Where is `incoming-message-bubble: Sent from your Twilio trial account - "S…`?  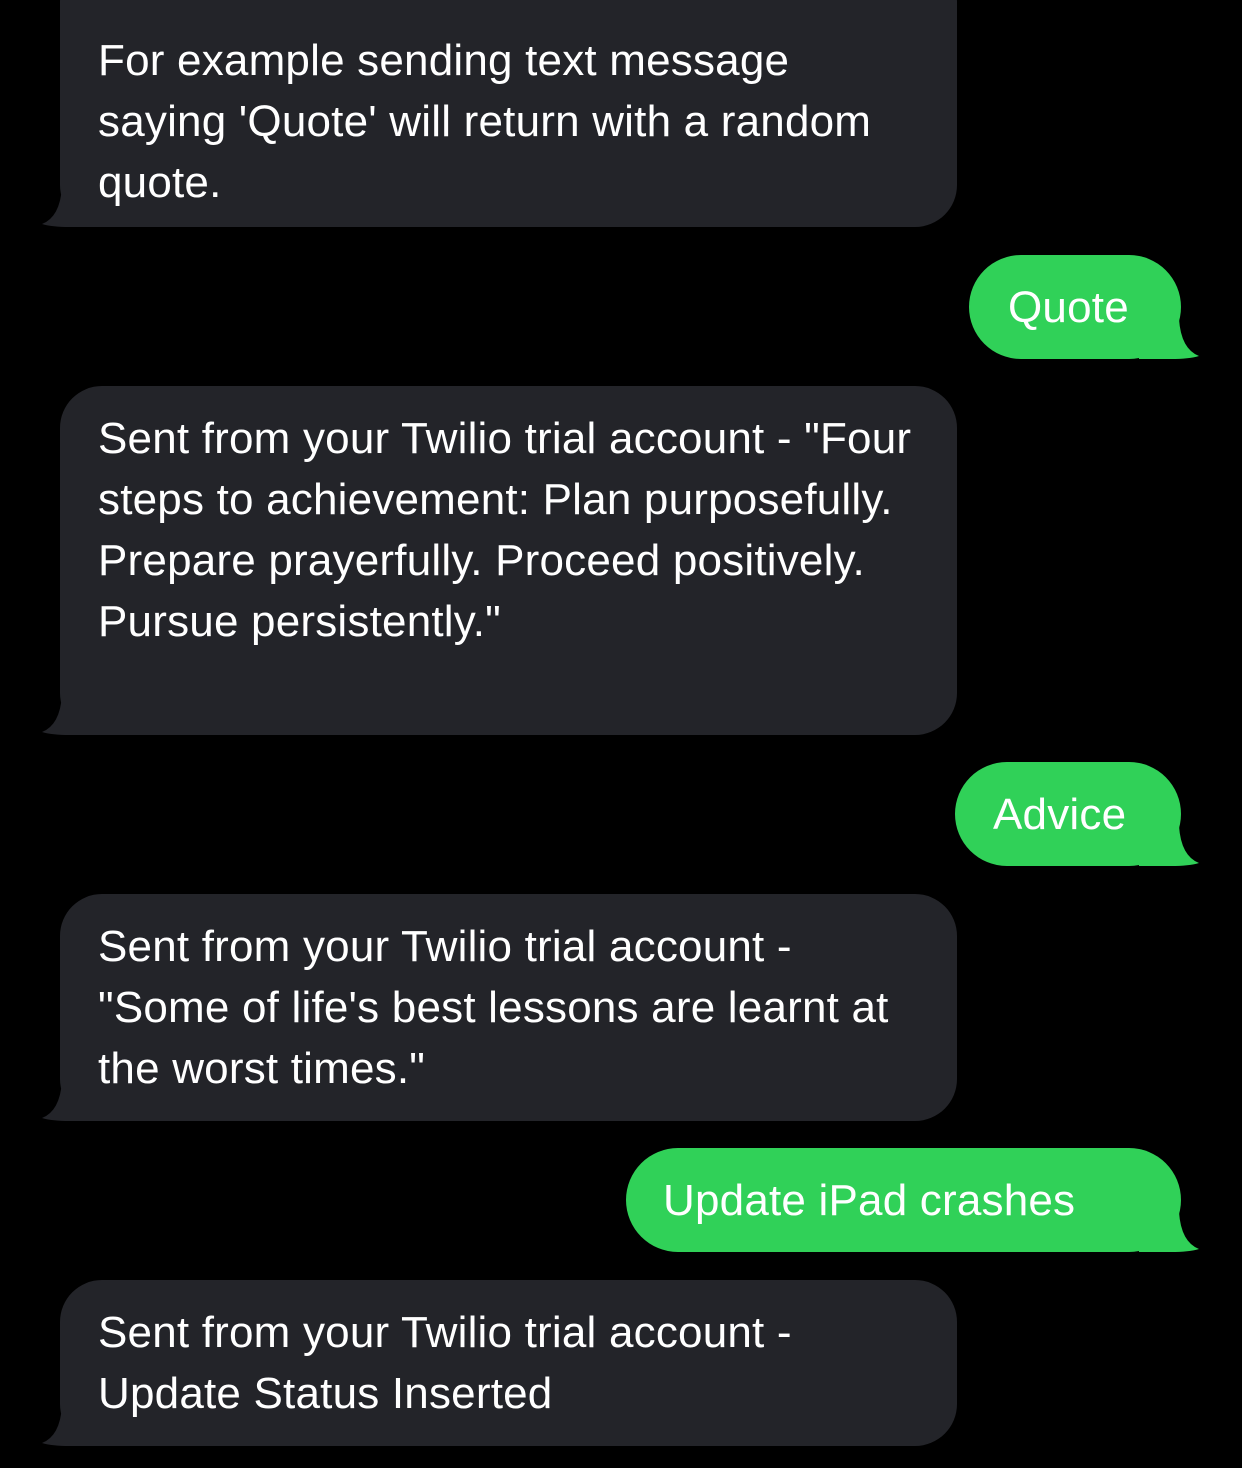 incoming-message-bubble: Sent from your Twilio trial account - "S… is located at coordinates (499, 1007).